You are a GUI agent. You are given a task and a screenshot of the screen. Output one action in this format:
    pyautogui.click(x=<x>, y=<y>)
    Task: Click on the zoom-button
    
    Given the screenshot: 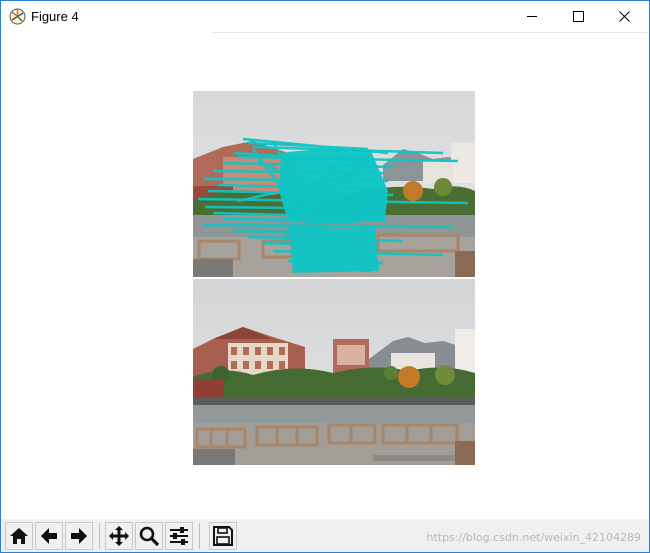 What is the action you would take?
    pyautogui.click(x=149, y=536)
    